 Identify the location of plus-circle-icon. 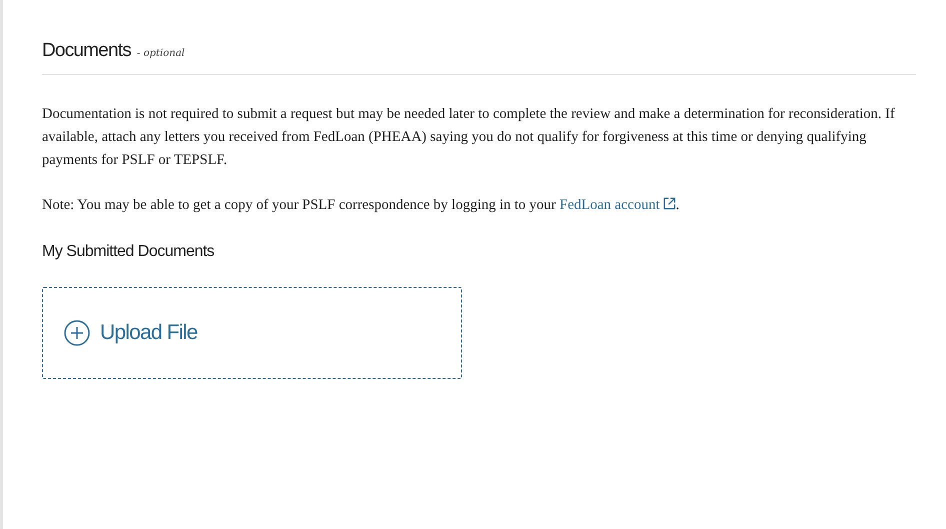
(77, 333).